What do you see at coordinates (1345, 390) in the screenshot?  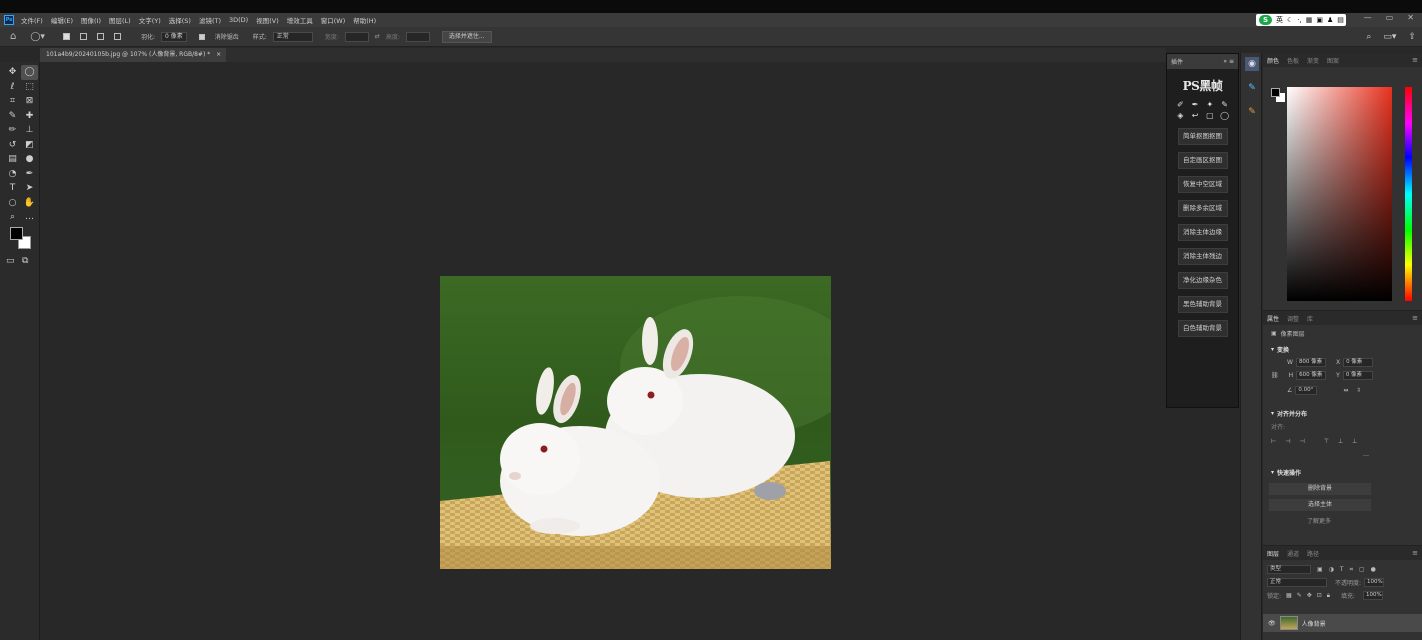 I see `flip-horizontal-icon: ⇹` at bounding box center [1345, 390].